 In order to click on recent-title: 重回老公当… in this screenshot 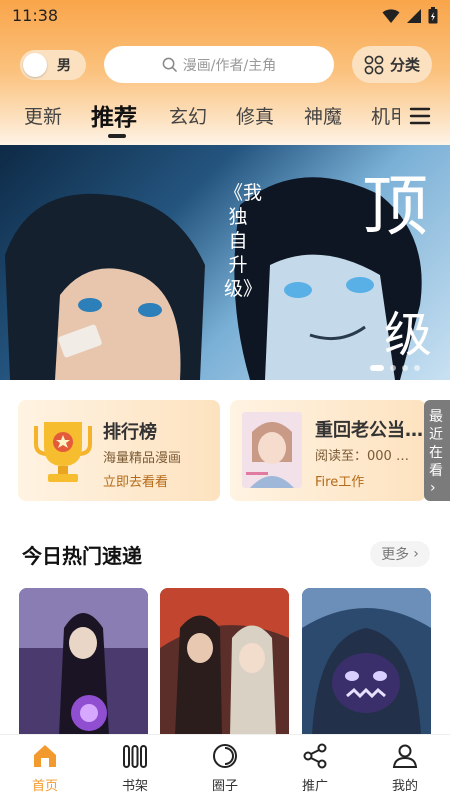, I will do `click(369, 430)`.